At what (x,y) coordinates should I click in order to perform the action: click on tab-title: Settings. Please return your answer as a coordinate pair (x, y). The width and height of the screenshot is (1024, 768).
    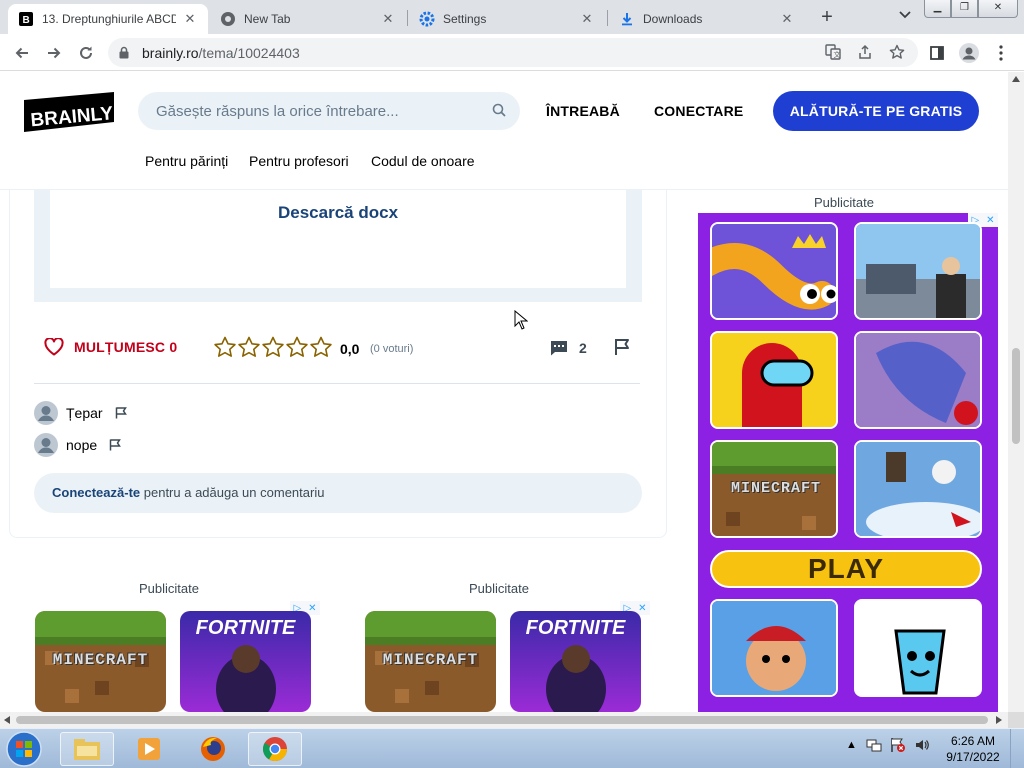
    Looking at the image, I should click on (465, 19).